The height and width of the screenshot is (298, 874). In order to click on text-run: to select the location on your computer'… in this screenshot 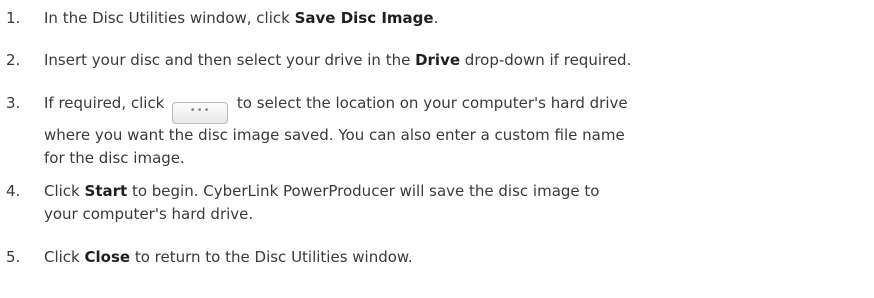, I will do `click(430, 103)`.